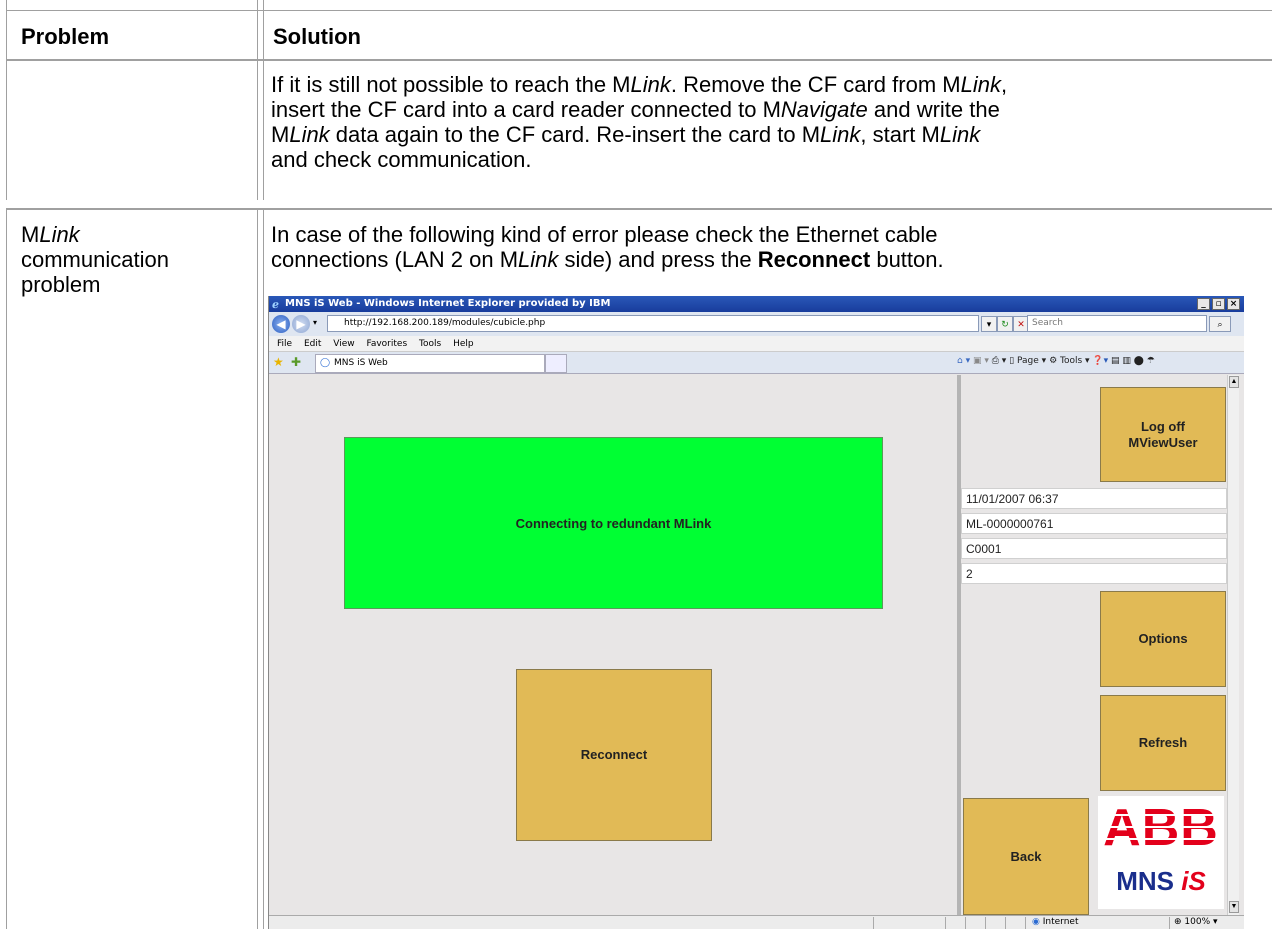 This screenshot has height=929, width=1278. Describe the element at coordinates (1193, 881) in the screenshot. I see `is-text: iS` at that location.